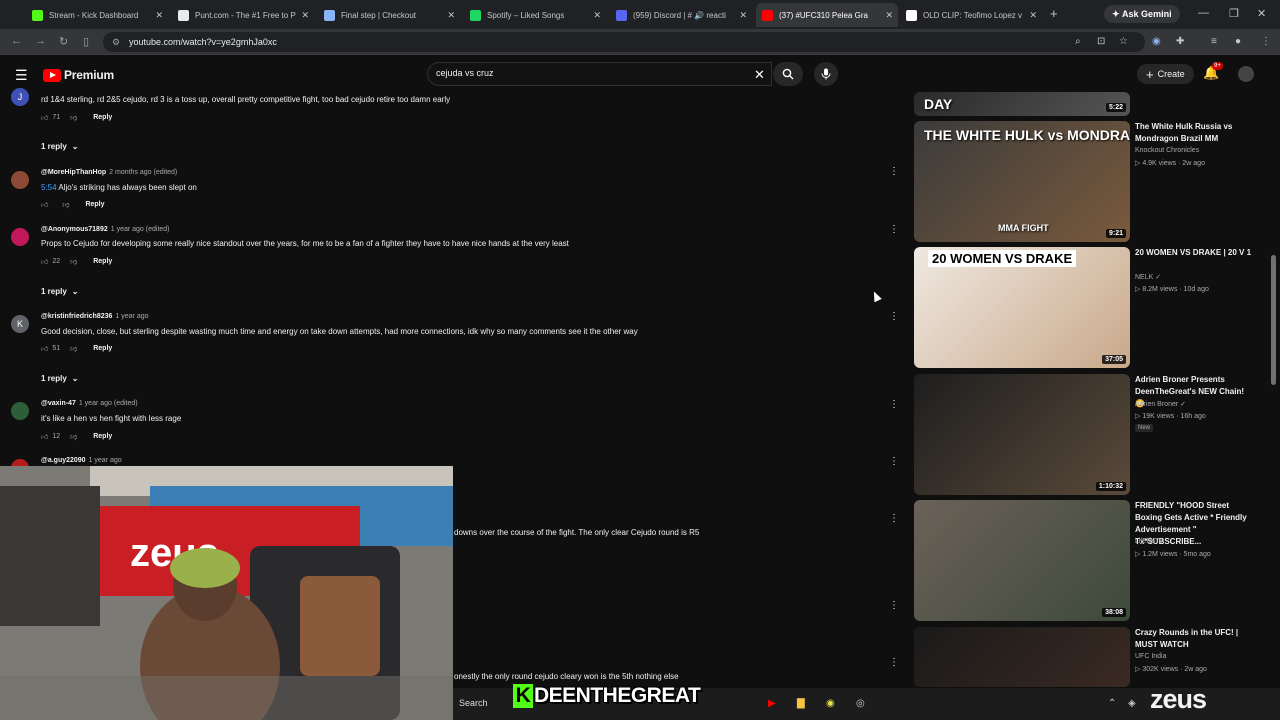 Image resolution: width=1280 pixels, height=720 pixels. Describe the element at coordinates (1101, 41) in the screenshot. I see `install-app-icon: ⊡` at that location.